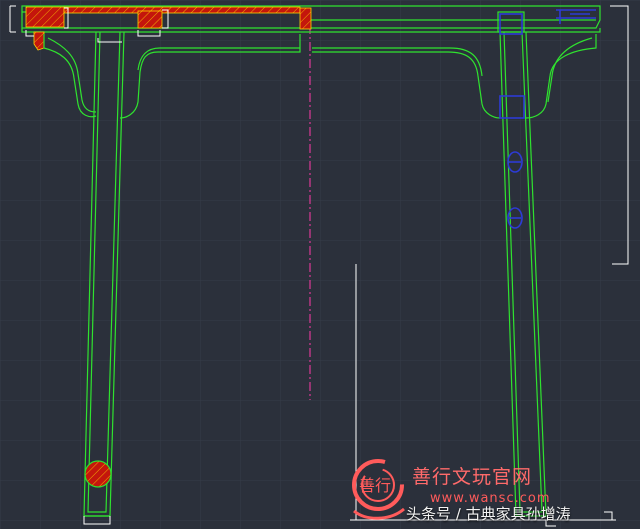 The image size is (640, 529). Describe the element at coordinates (375, 485) in the screenshot. I see `svg-text: 善行` at that location.